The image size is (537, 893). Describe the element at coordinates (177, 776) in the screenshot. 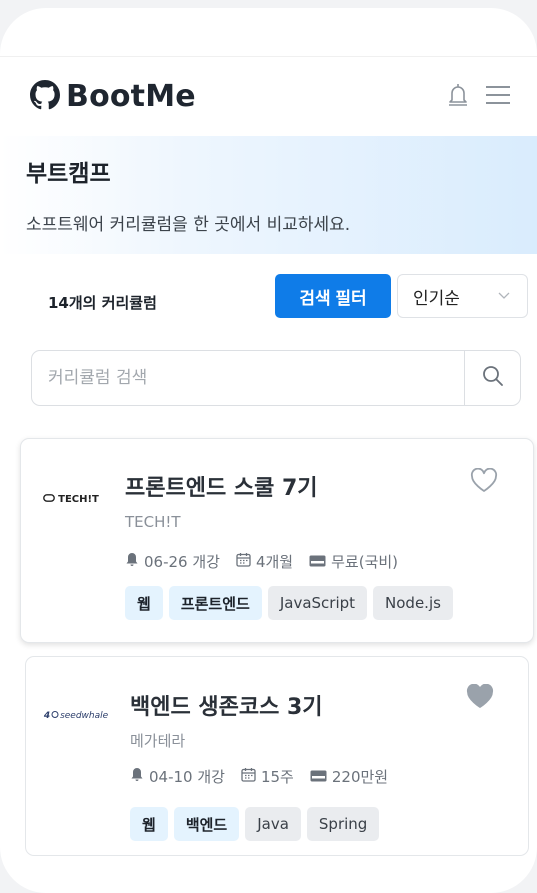

I see `start-date: 04-10 개강` at that location.